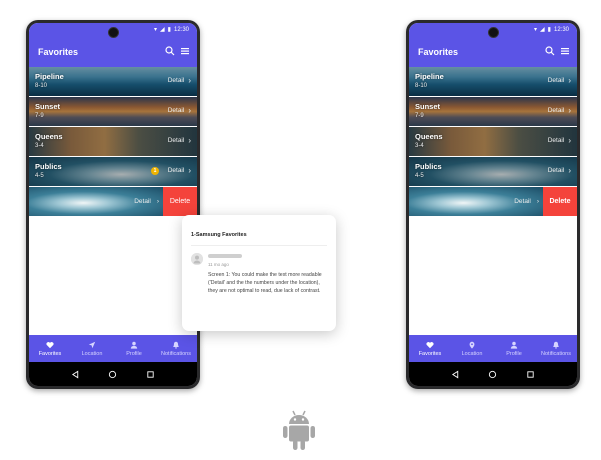  I want to click on wifi-icon: ▾, so click(536, 30).